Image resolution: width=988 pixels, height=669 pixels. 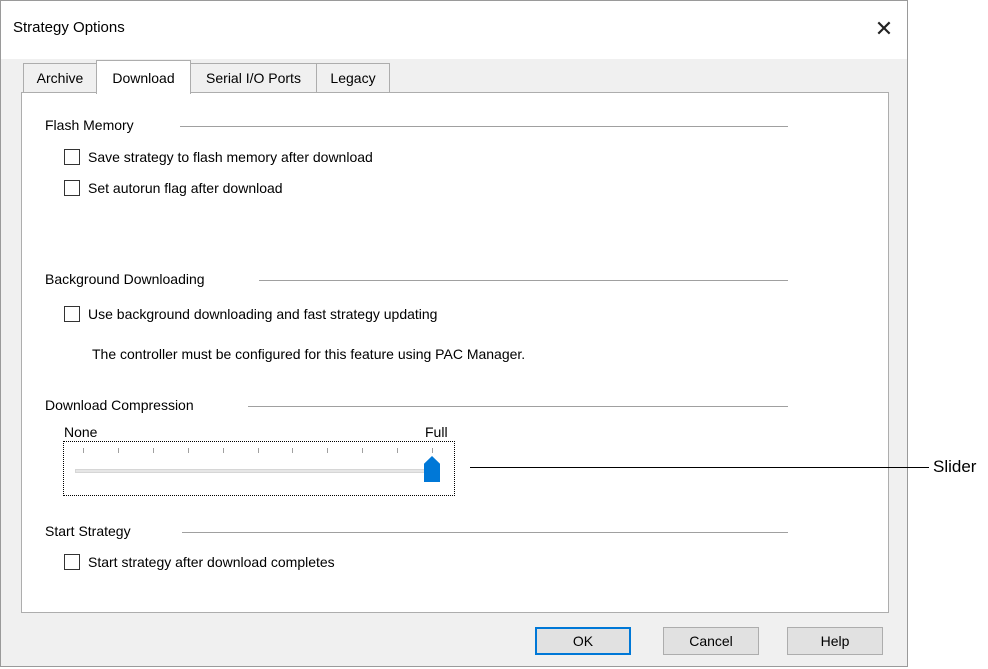 What do you see at coordinates (436, 432) in the screenshot?
I see `slider-max-label: Full` at bounding box center [436, 432].